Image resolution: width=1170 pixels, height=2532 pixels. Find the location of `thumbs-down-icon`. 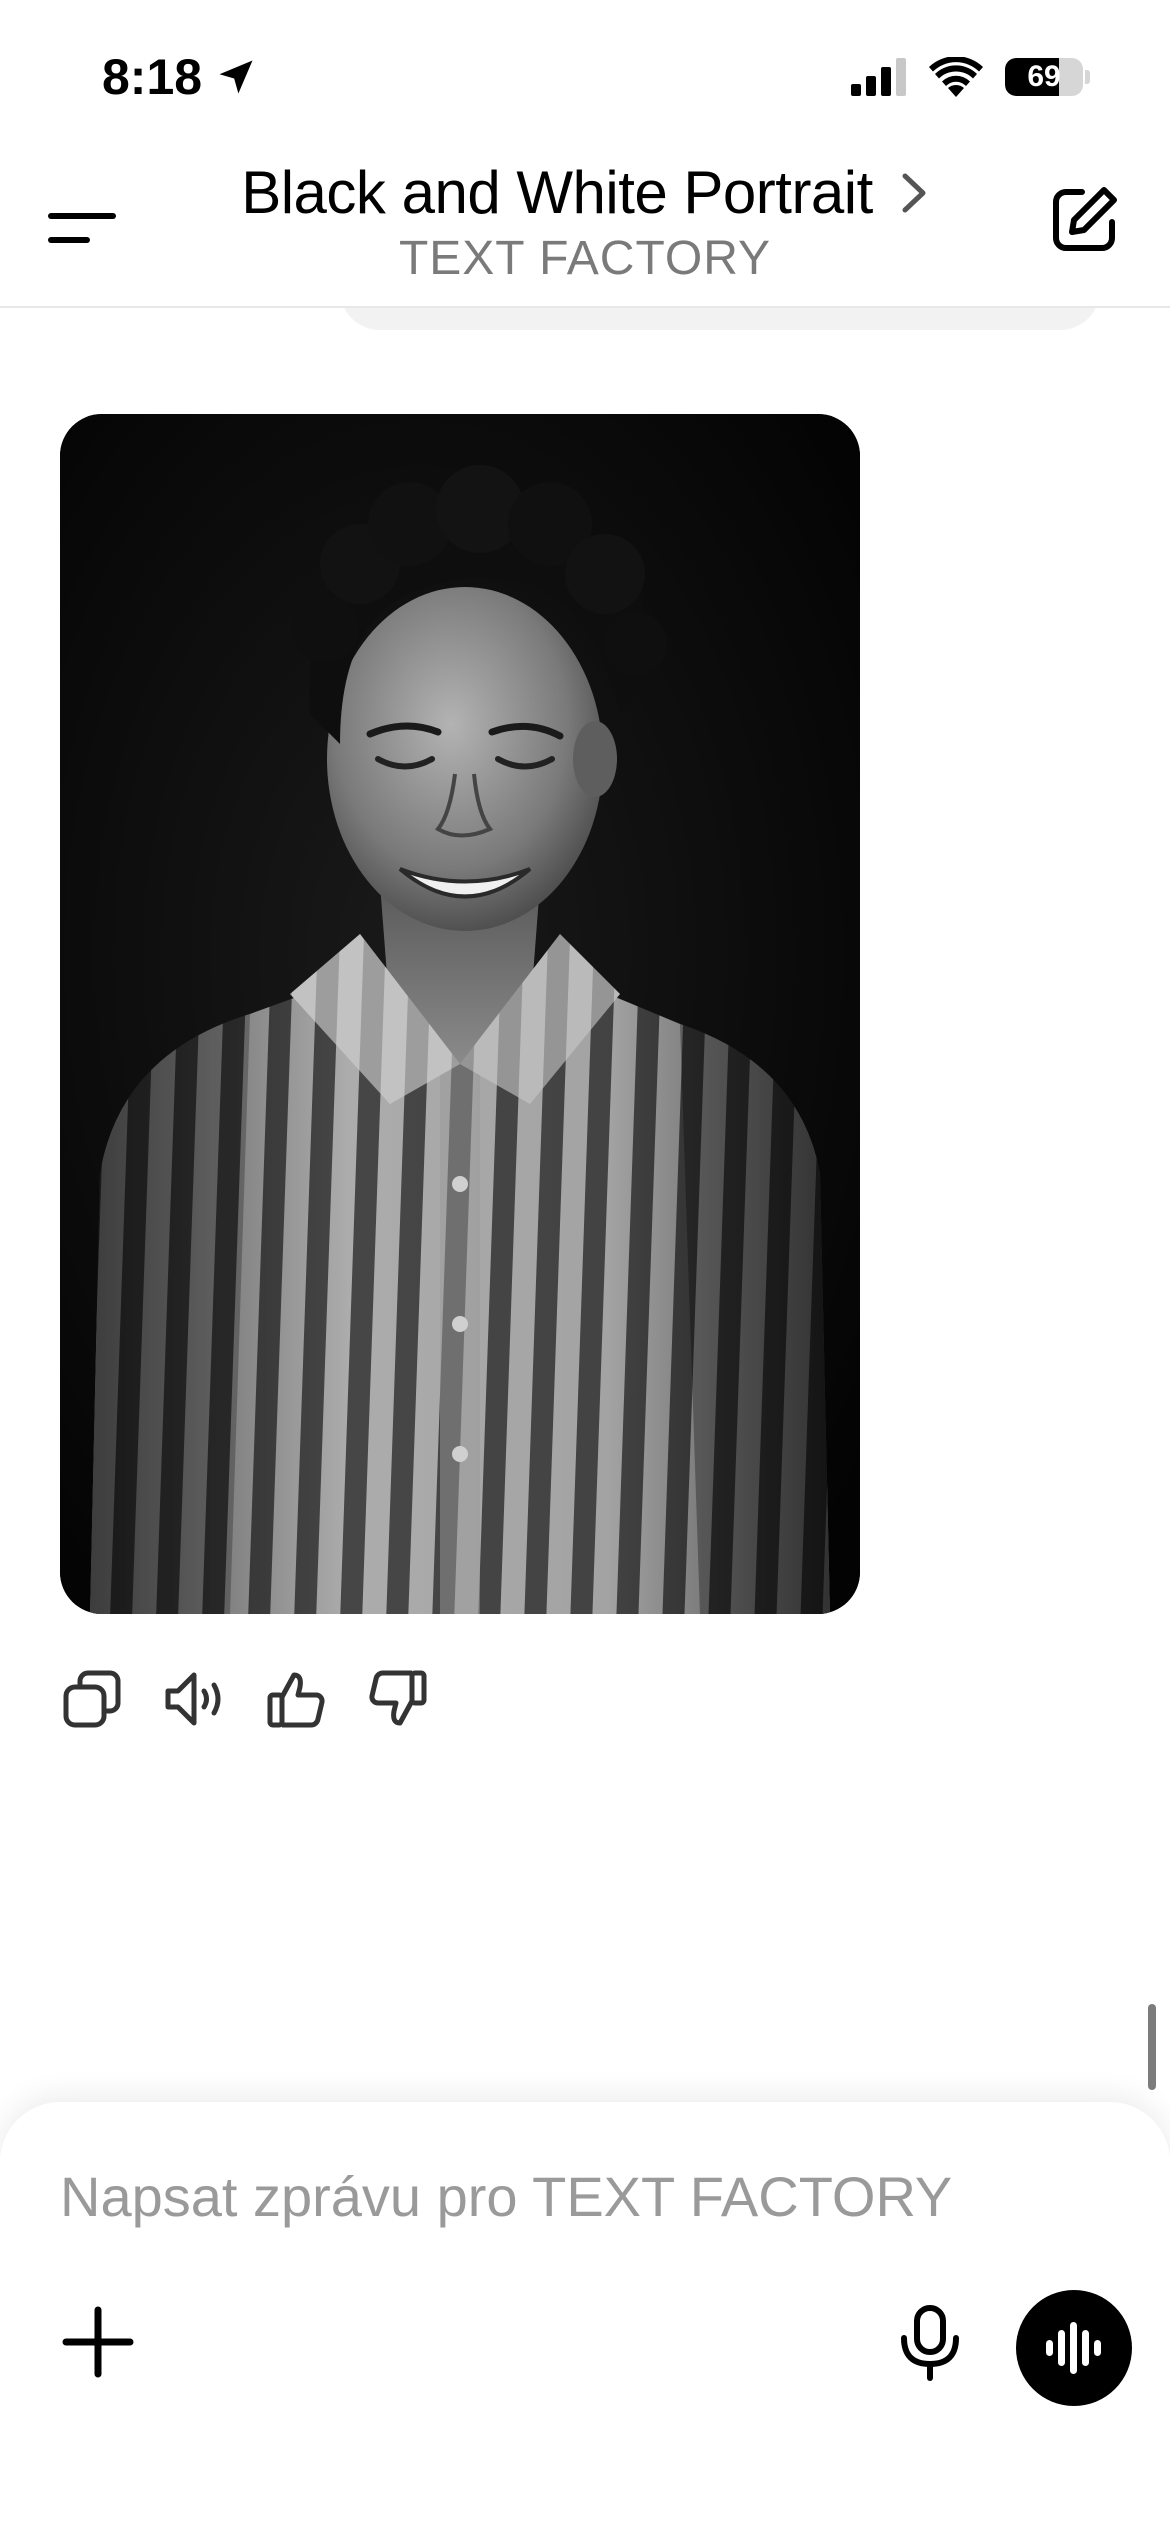

thumbs-down-icon is located at coordinates (398, 1699).